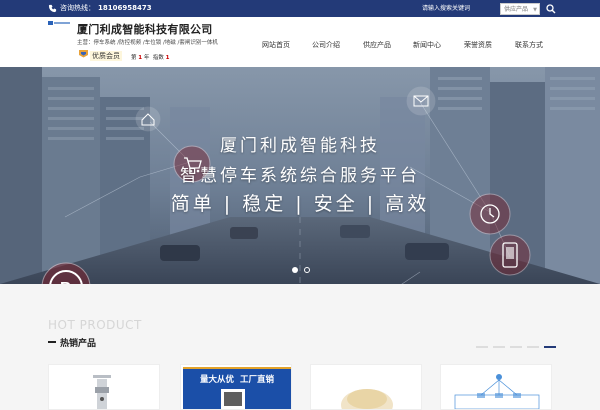  What do you see at coordinates (457, 8) in the screenshot?
I see `search-input` at bounding box center [457, 8].